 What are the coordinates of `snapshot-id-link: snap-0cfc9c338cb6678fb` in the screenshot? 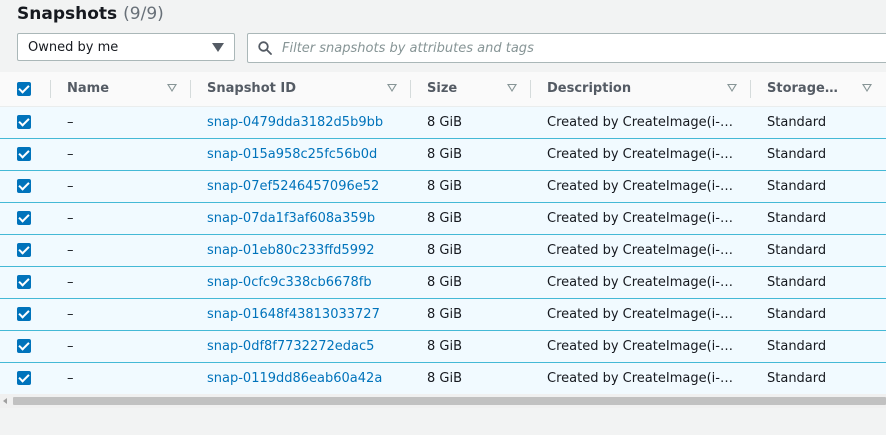 It's located at (289, 282).